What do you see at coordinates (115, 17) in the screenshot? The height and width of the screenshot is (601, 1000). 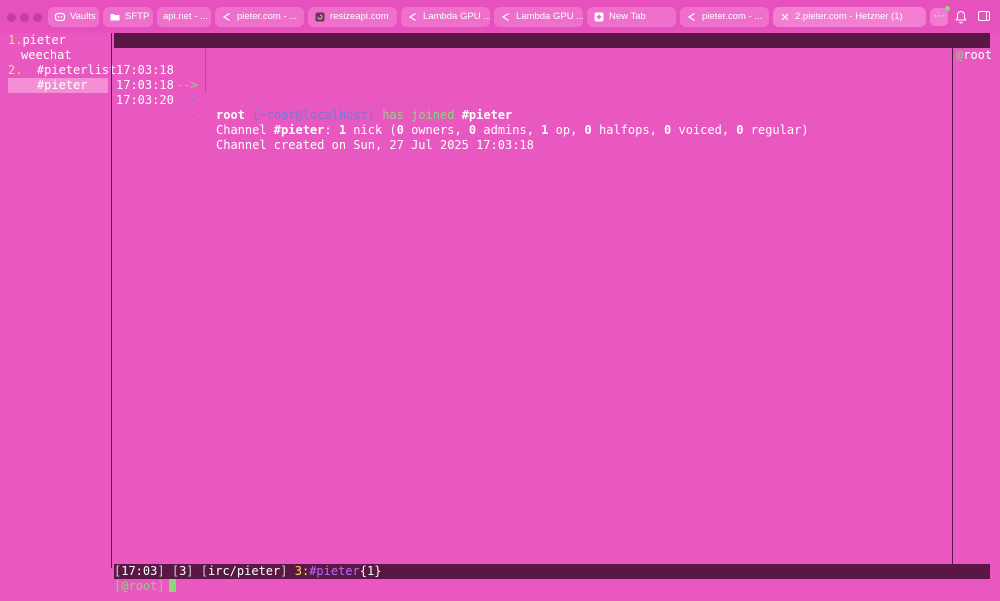 I see `folder-icon` at bounding box center [115, 17].